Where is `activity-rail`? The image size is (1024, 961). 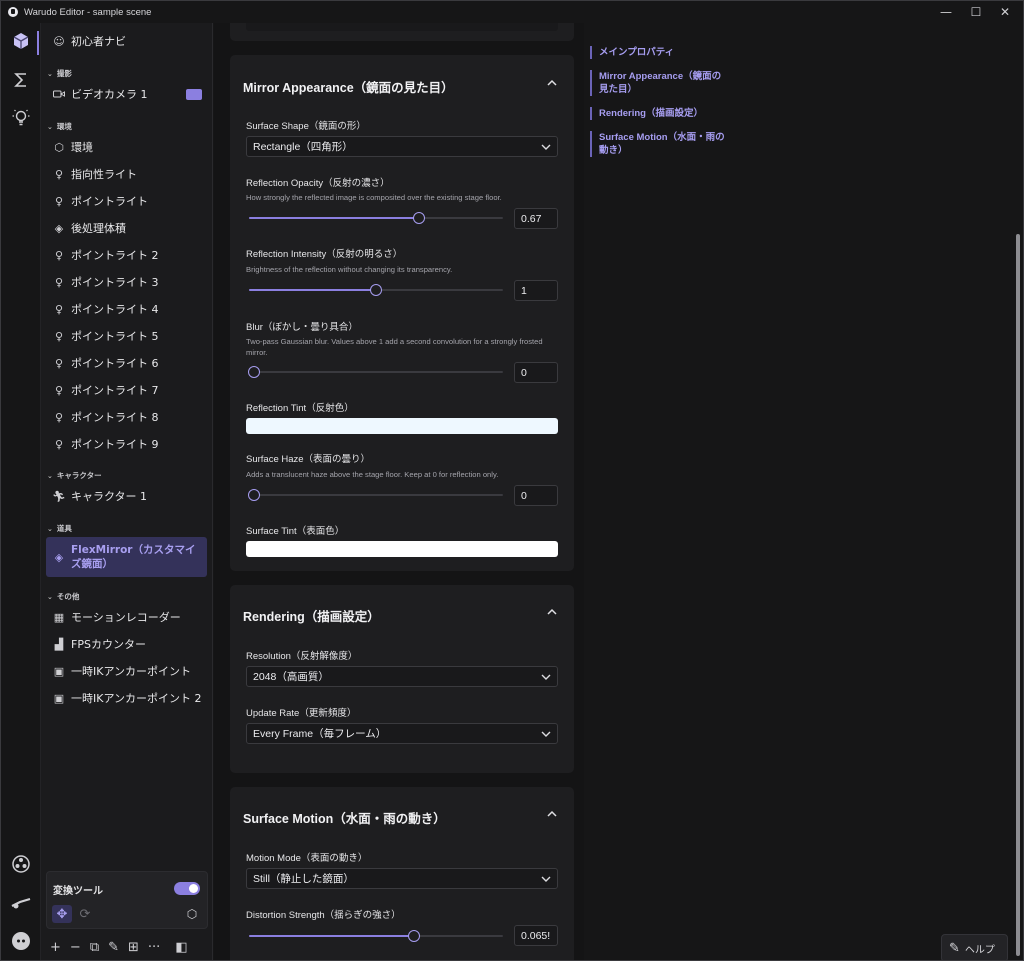 activity-rail is located at coordinates (21, 491).